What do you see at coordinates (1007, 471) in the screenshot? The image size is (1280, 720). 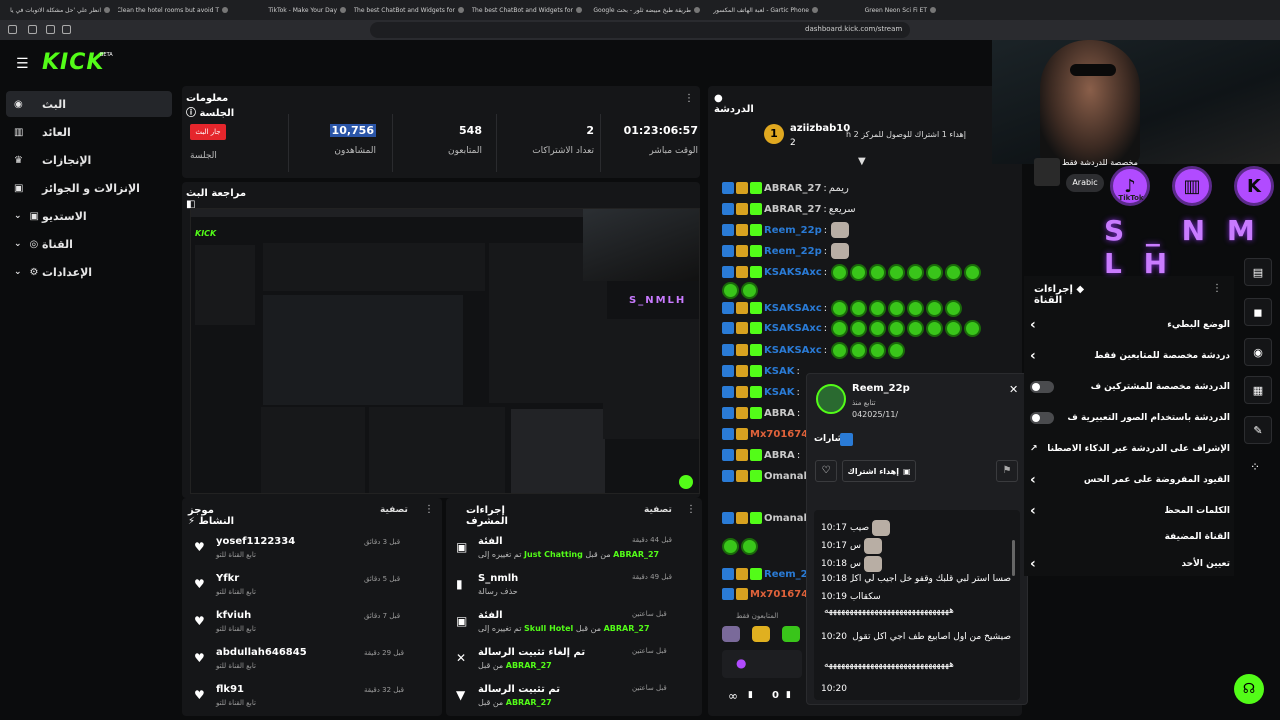 I see `mod-tool-icon: ⚑` at bounding box center [1007, 471].